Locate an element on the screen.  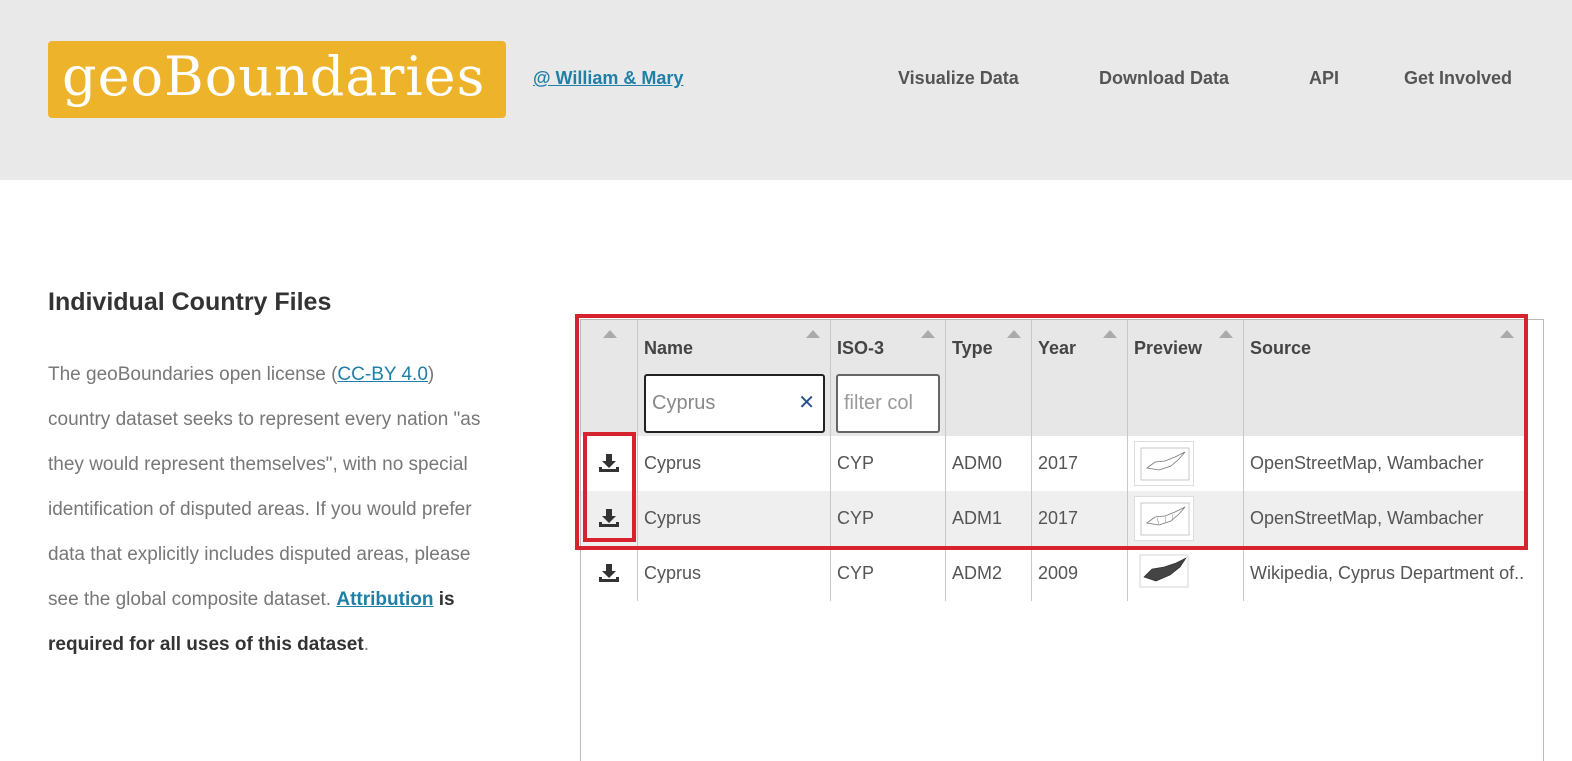
cell-preview is located at coordinates (1186, 573).